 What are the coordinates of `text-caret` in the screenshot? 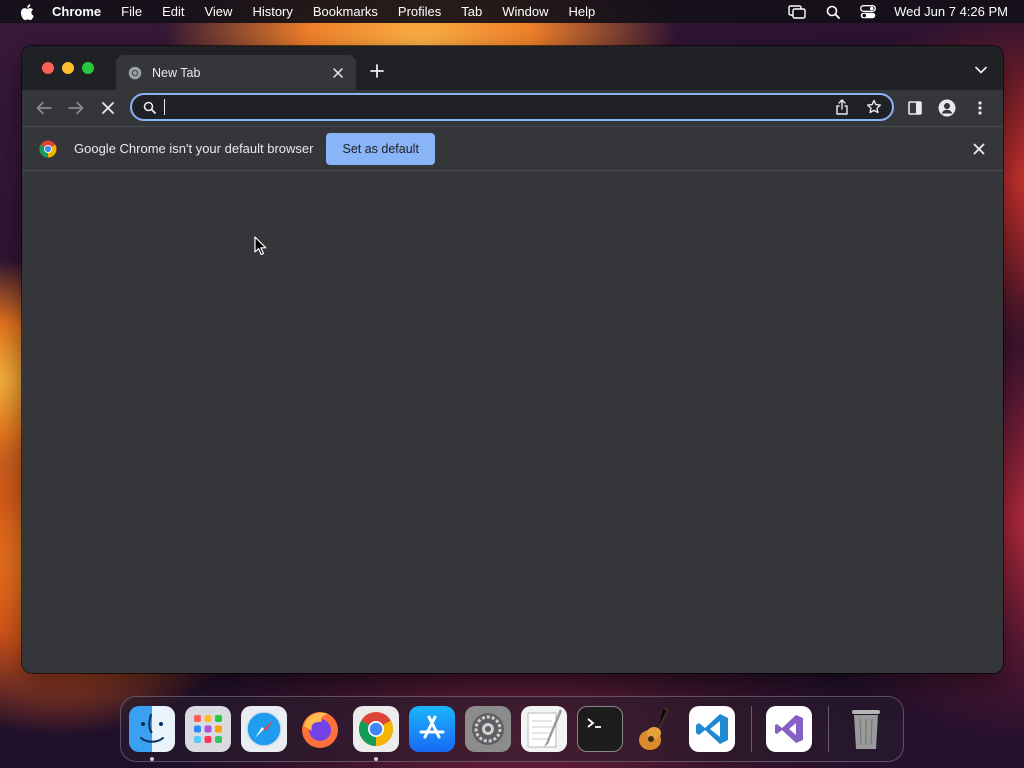 It's located at (164, 107).